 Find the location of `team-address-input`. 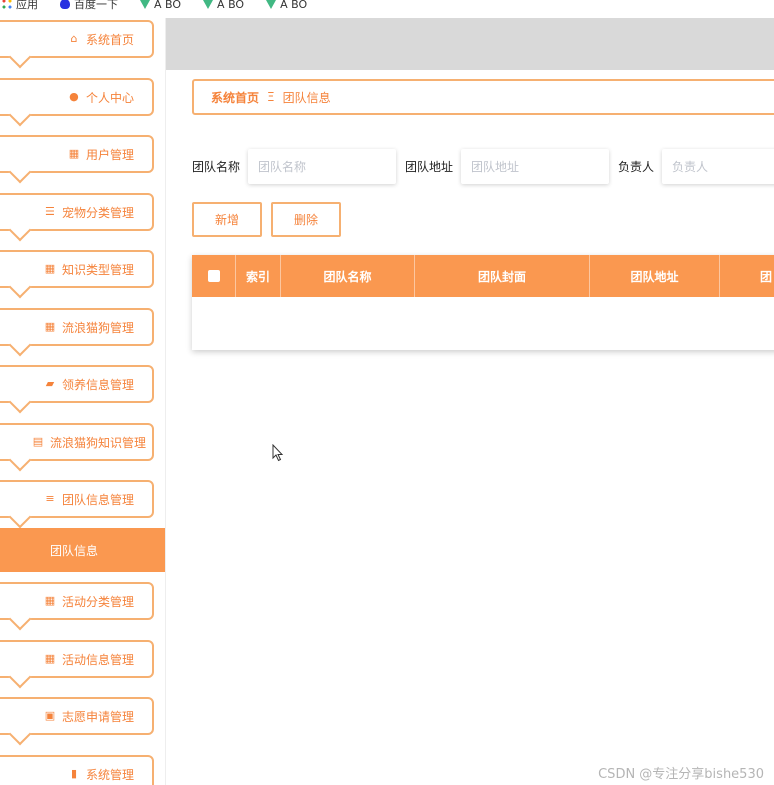

team-address-input is located at coordinates (535, 166).